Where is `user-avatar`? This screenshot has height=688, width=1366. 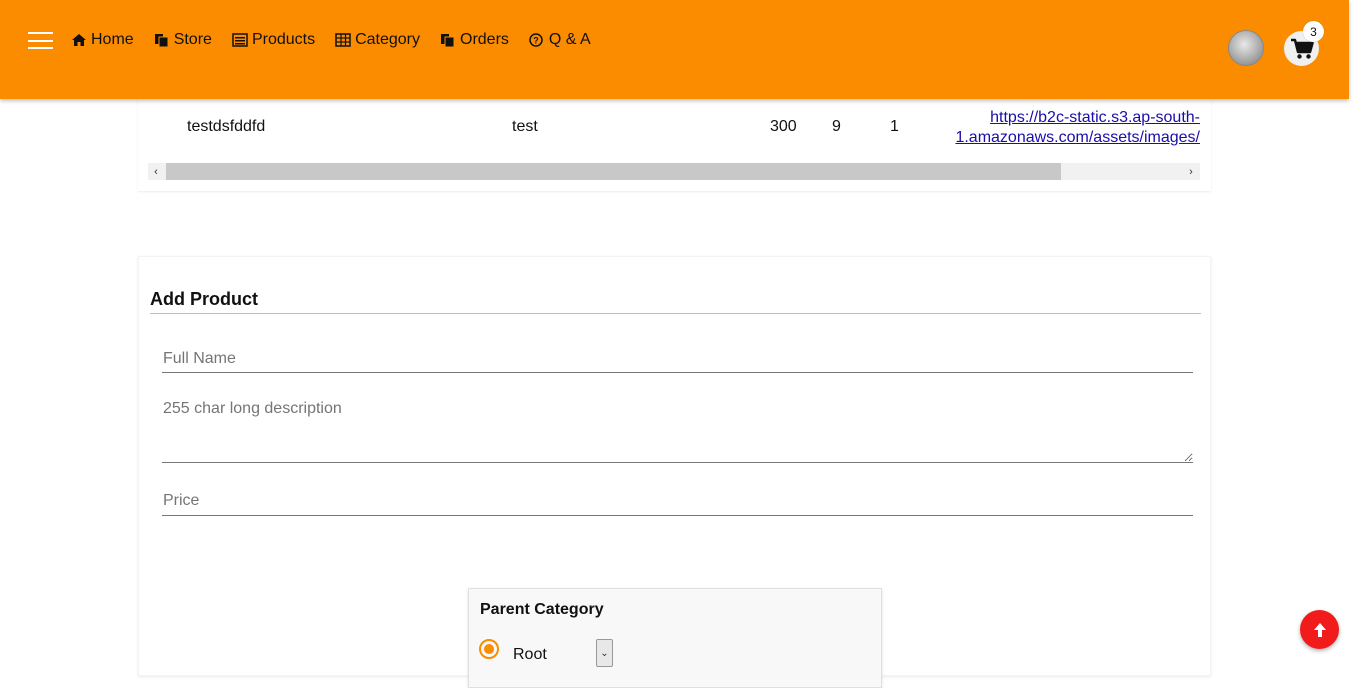 user-avatar is located at coordinates (1246, 48).